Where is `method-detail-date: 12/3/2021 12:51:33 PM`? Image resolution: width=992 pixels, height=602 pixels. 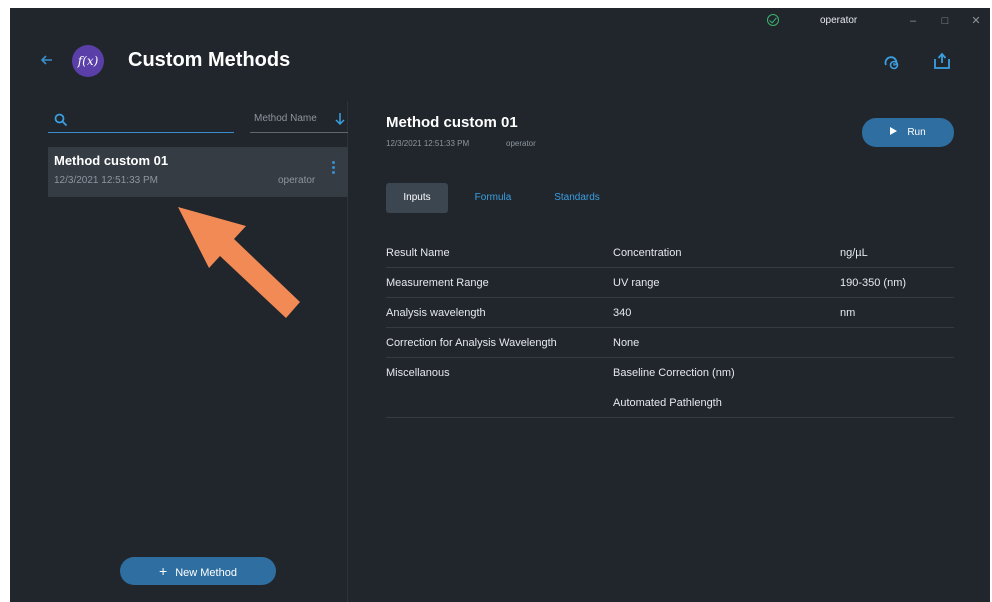 method-detail-date: 12/3/2021 12:51:33 PM is located at coordinates (428, 143).